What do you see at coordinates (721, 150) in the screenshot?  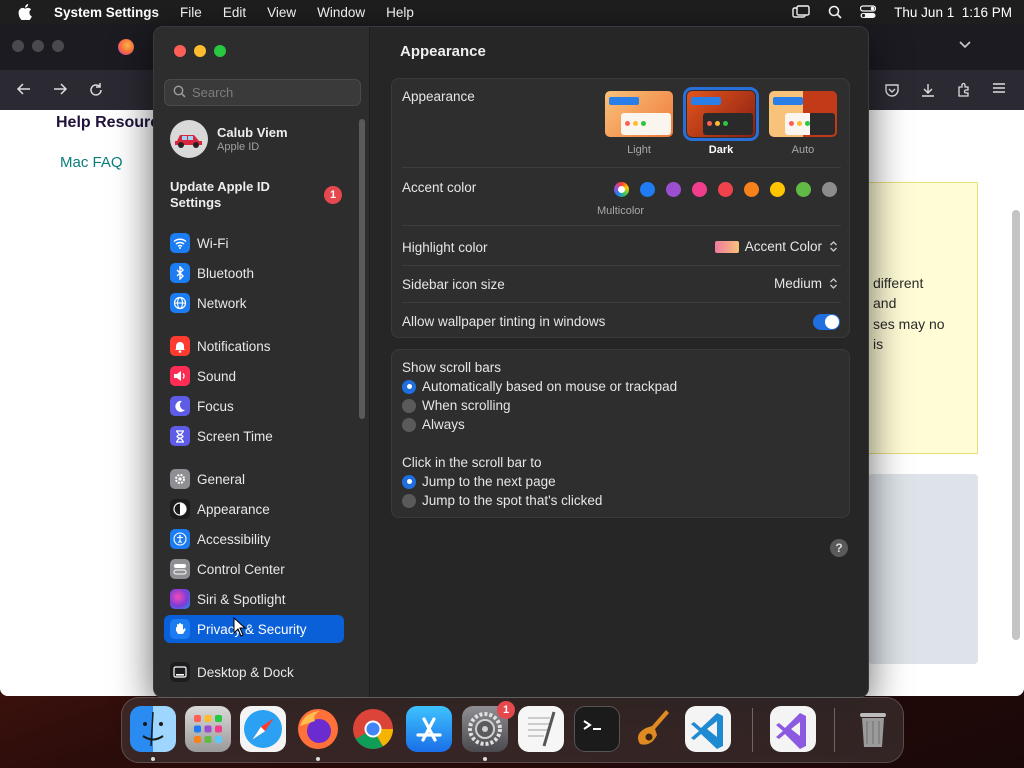 I see `appearance-option-label: Dark` at bounding box center [721, 150].